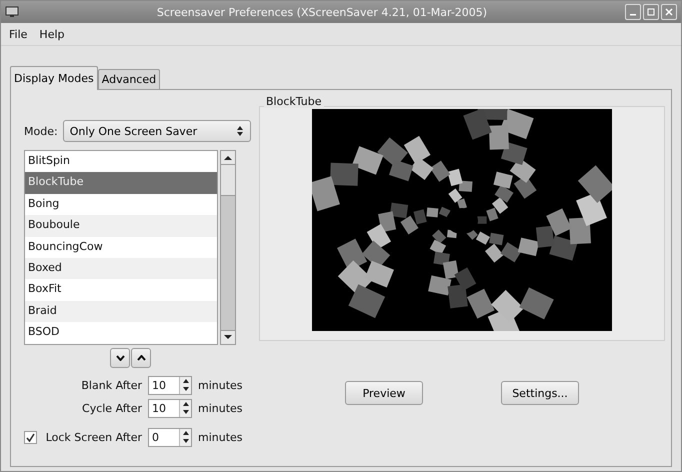 The width and height of the screenshot is (682, 472). What do you see at coordinates (240, 131) in the screenshot?
I see `updown-arrows-icon` at bounding box center [240, 131].